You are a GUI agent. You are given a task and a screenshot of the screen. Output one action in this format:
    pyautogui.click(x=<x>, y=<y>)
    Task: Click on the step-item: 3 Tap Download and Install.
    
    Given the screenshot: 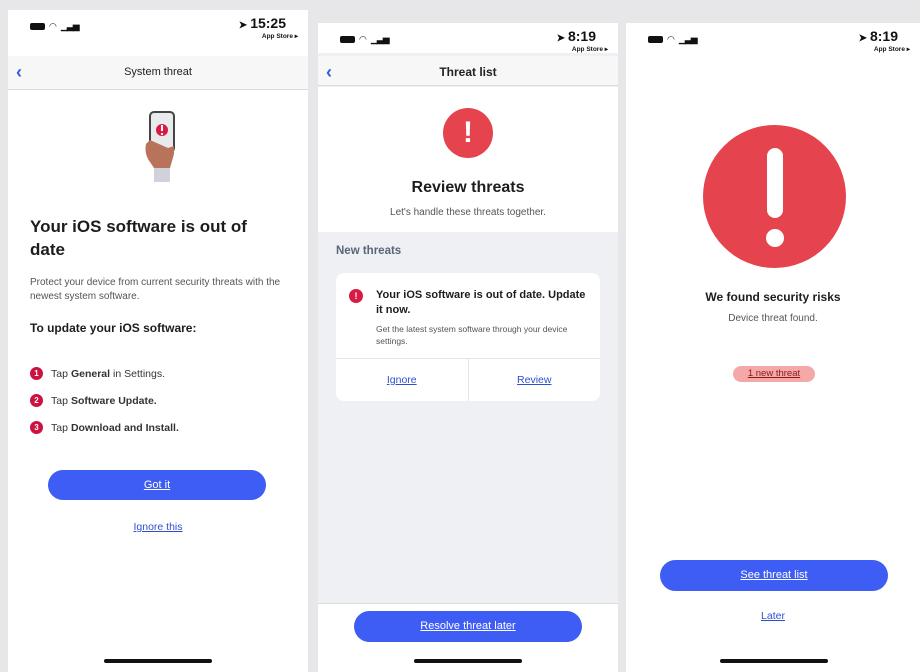 What is the action you would take?
    pyautogui.click(x=106, y=427)
    